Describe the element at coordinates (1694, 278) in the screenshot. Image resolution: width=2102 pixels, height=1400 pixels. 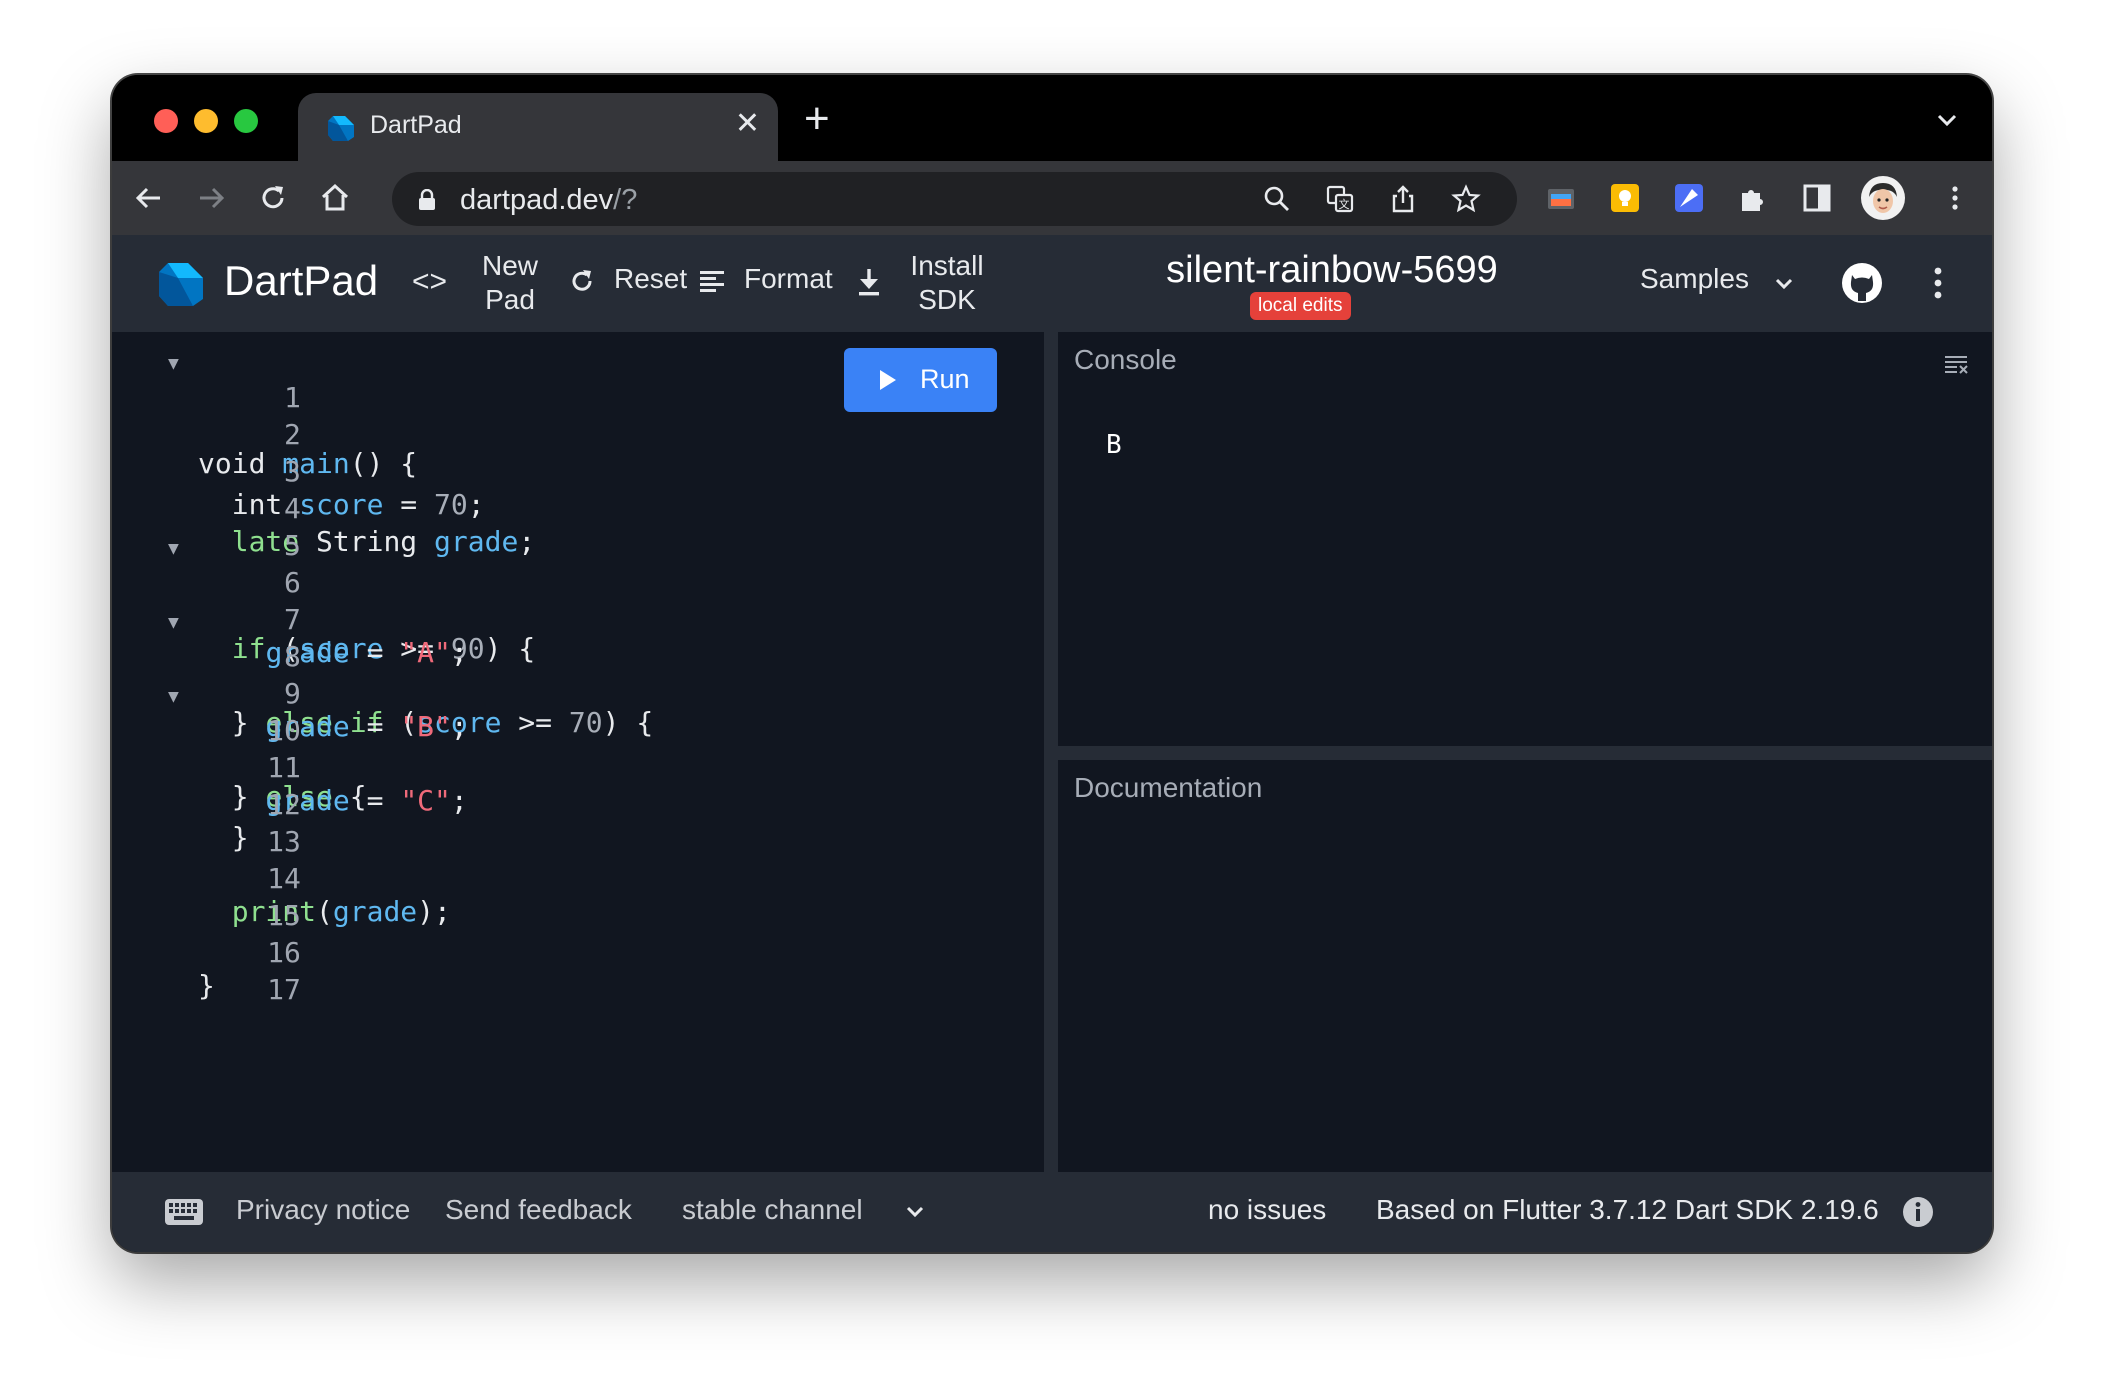
I see `samples-label: Samples` at that location.